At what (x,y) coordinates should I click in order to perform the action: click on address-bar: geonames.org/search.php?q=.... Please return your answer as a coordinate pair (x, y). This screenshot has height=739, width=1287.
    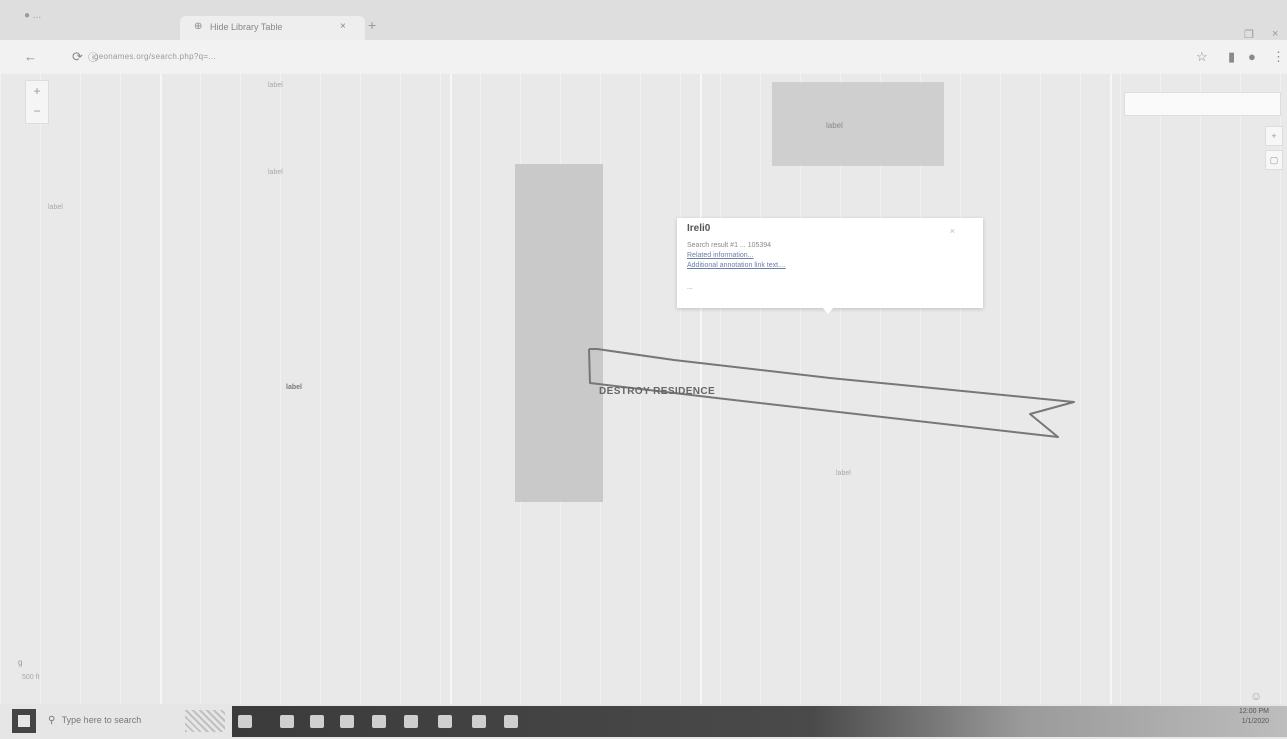
    Looking at the image, I should click on (155, 56).